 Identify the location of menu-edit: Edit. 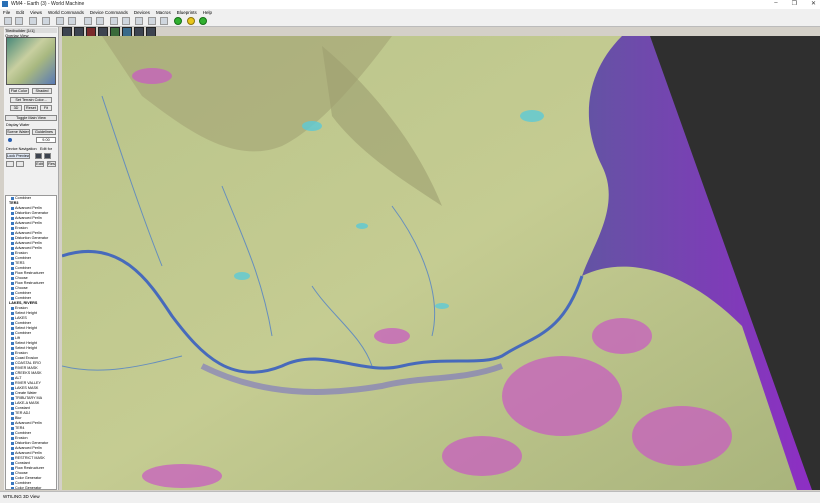
(20, 12).